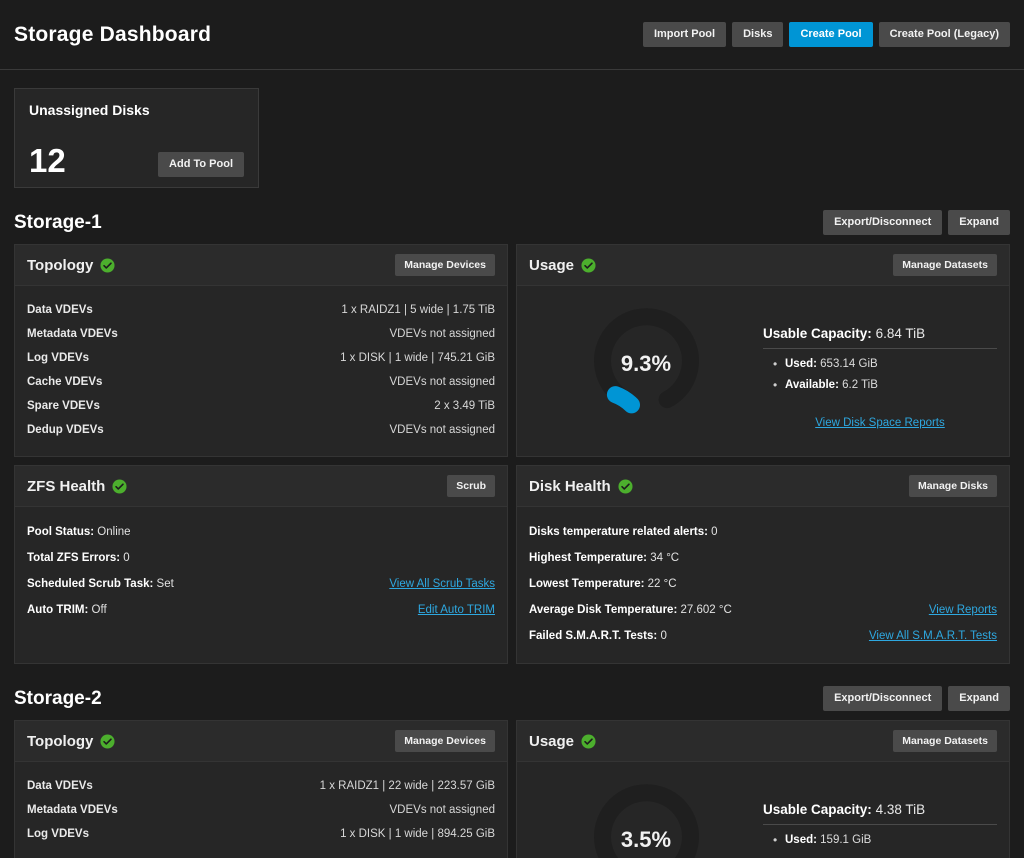 Image resolution: width=1024 pixels, height=858 pixels. Describe the element at coordinates (618, 532) in the screenshot. I see `row-key: Disks temperature related alerts:` at that location.